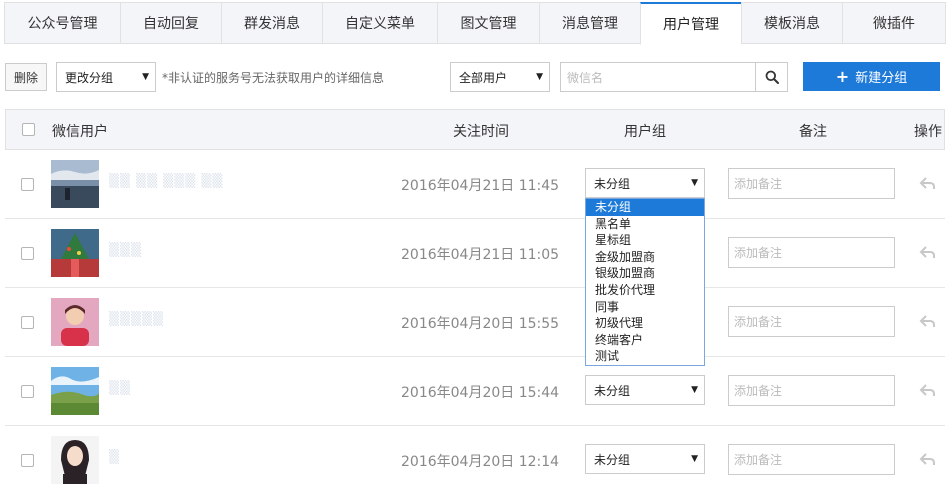 Image resolution: width=949 pixels, height=491 pixels. Describe the element at coordinates (62, 23) in the screenshot. I see `tab-account: 公众号管理` at that location.